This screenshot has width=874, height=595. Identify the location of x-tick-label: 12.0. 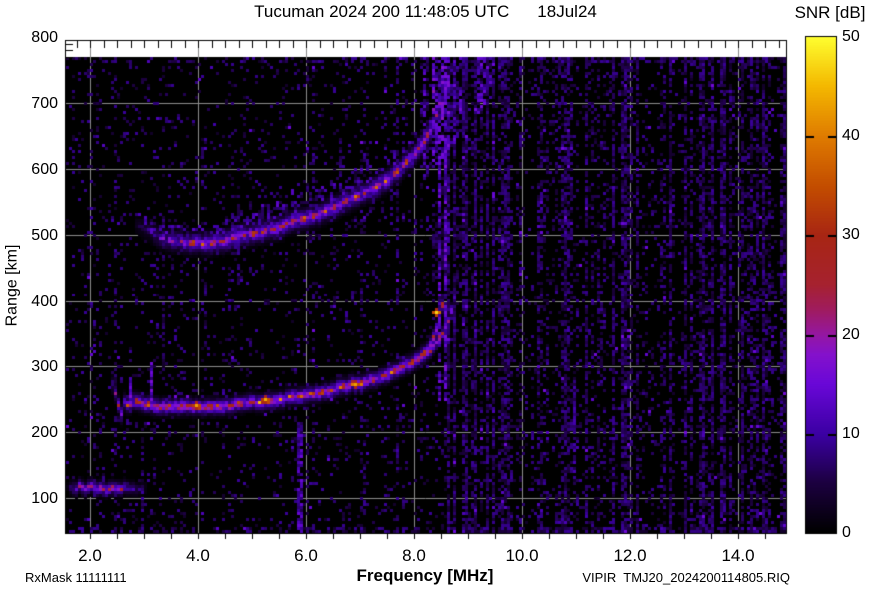
(630, 555).